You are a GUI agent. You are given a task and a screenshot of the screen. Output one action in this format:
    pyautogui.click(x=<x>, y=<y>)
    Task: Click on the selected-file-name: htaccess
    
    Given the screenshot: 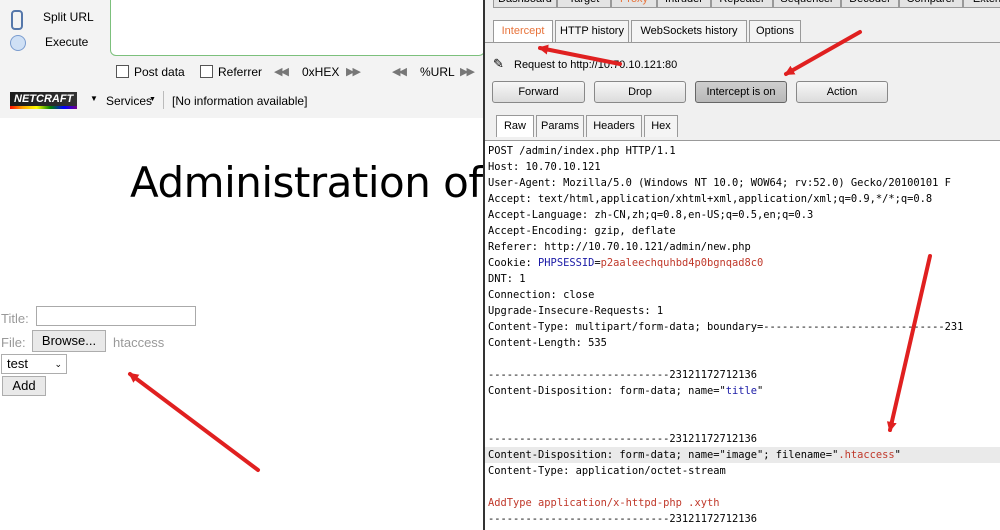 What is the action you would take?
    pyautogui.click(x=139, y=342)
    